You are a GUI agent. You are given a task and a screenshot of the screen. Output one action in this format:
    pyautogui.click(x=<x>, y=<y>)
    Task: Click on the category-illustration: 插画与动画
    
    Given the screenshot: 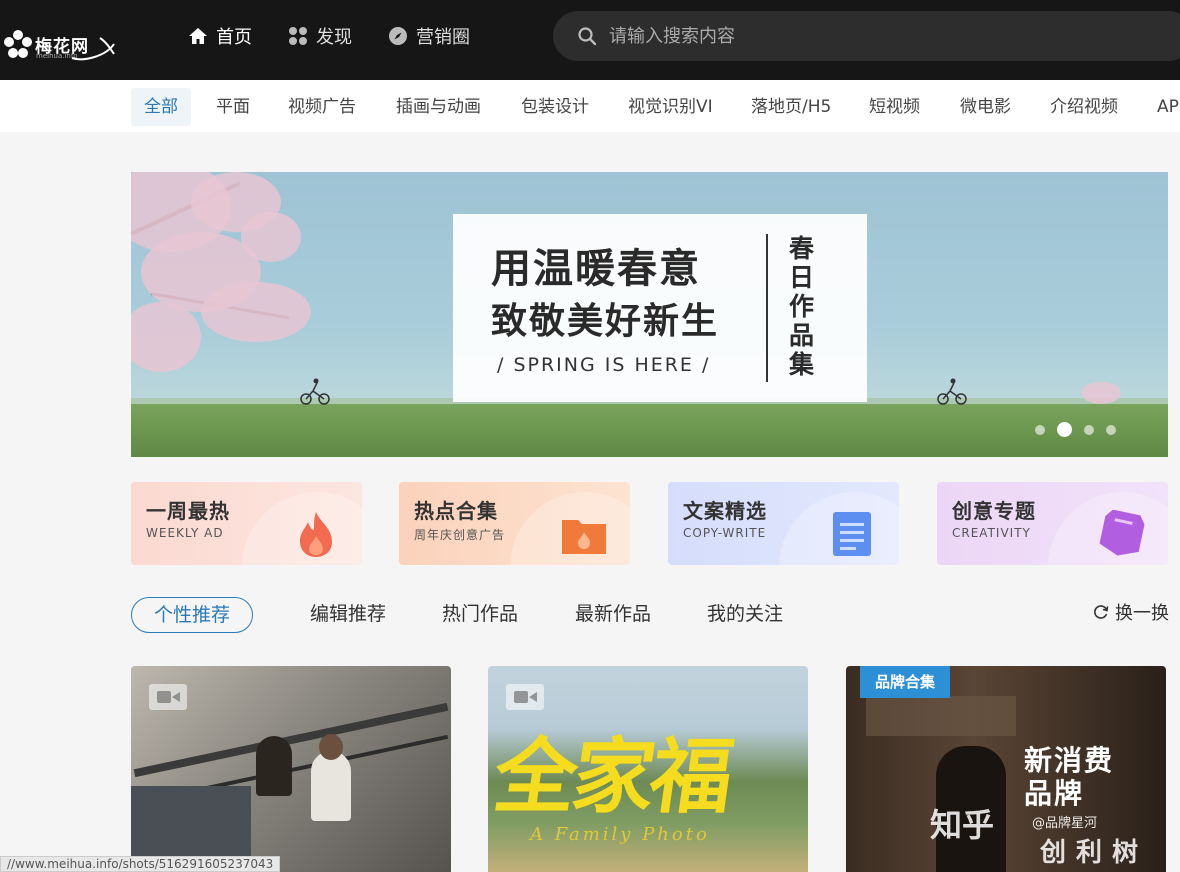 What is the action you would take?
    pyautogui.click(x=438, y=107)
    